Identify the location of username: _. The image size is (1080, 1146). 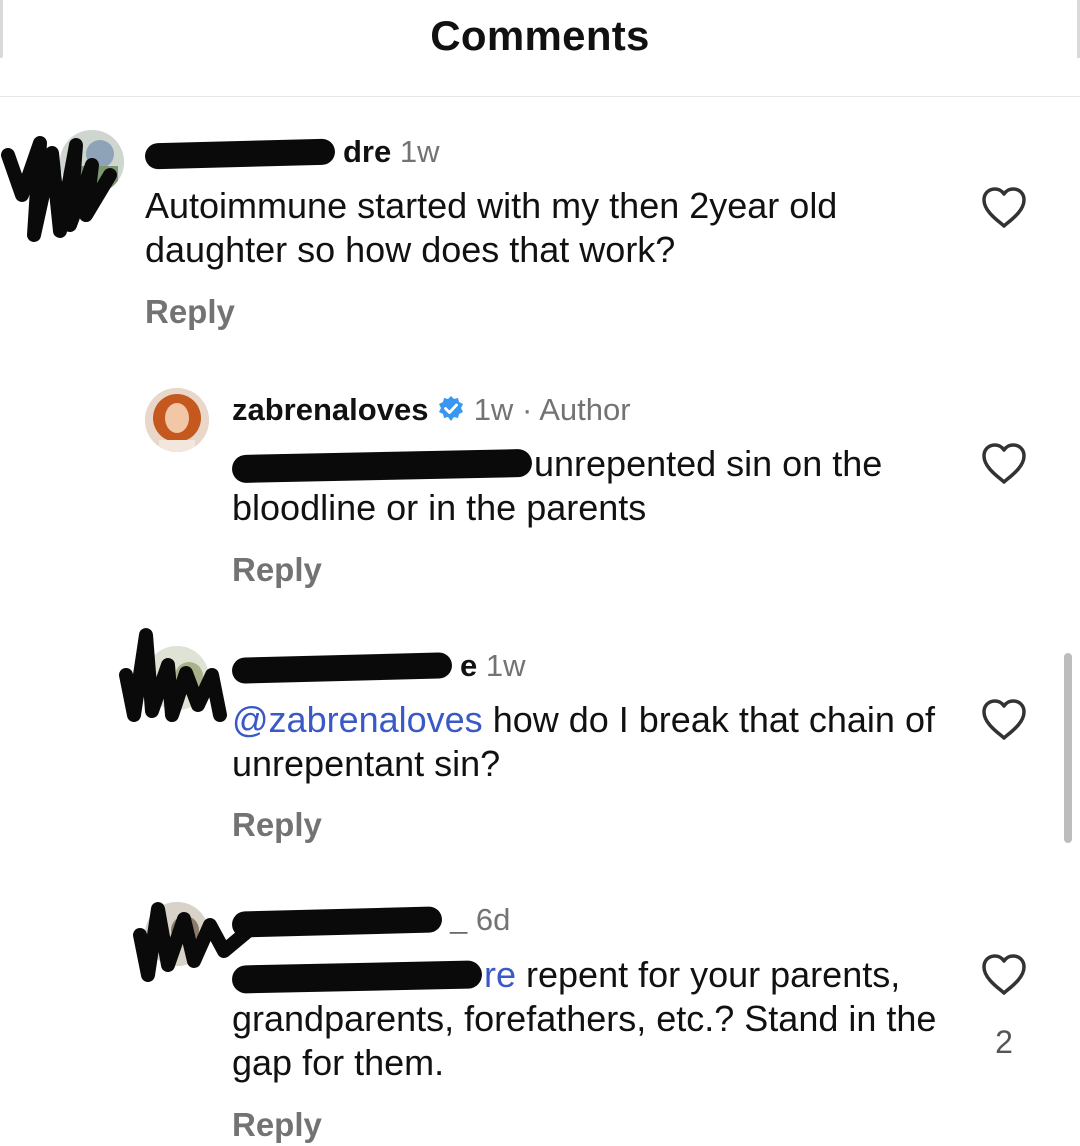
(458, 919).